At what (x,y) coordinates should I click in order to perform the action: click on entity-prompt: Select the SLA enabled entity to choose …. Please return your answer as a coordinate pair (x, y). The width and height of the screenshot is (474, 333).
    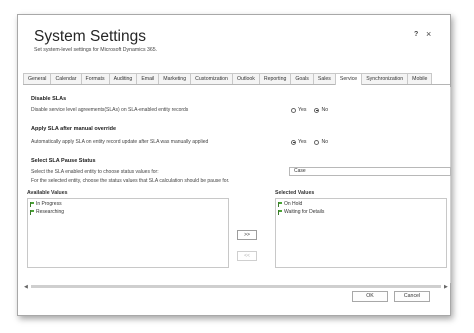
    Looking at the image, I should click on (95, 172).